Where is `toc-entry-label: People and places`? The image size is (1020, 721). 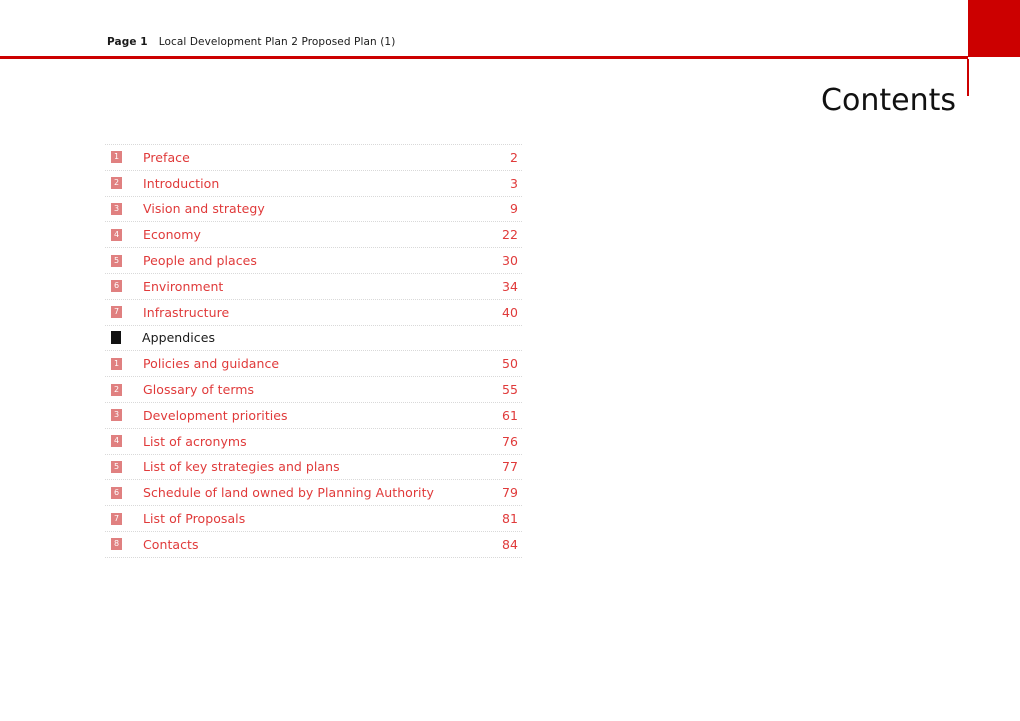 toc-entry-label: People and places is located at coordinates (200, 261).